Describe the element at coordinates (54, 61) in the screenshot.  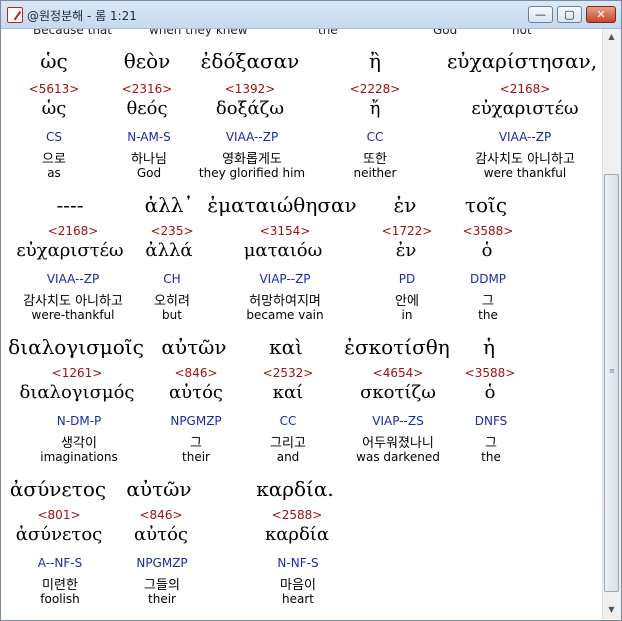
I see `greek-word: ὡς` at that location.